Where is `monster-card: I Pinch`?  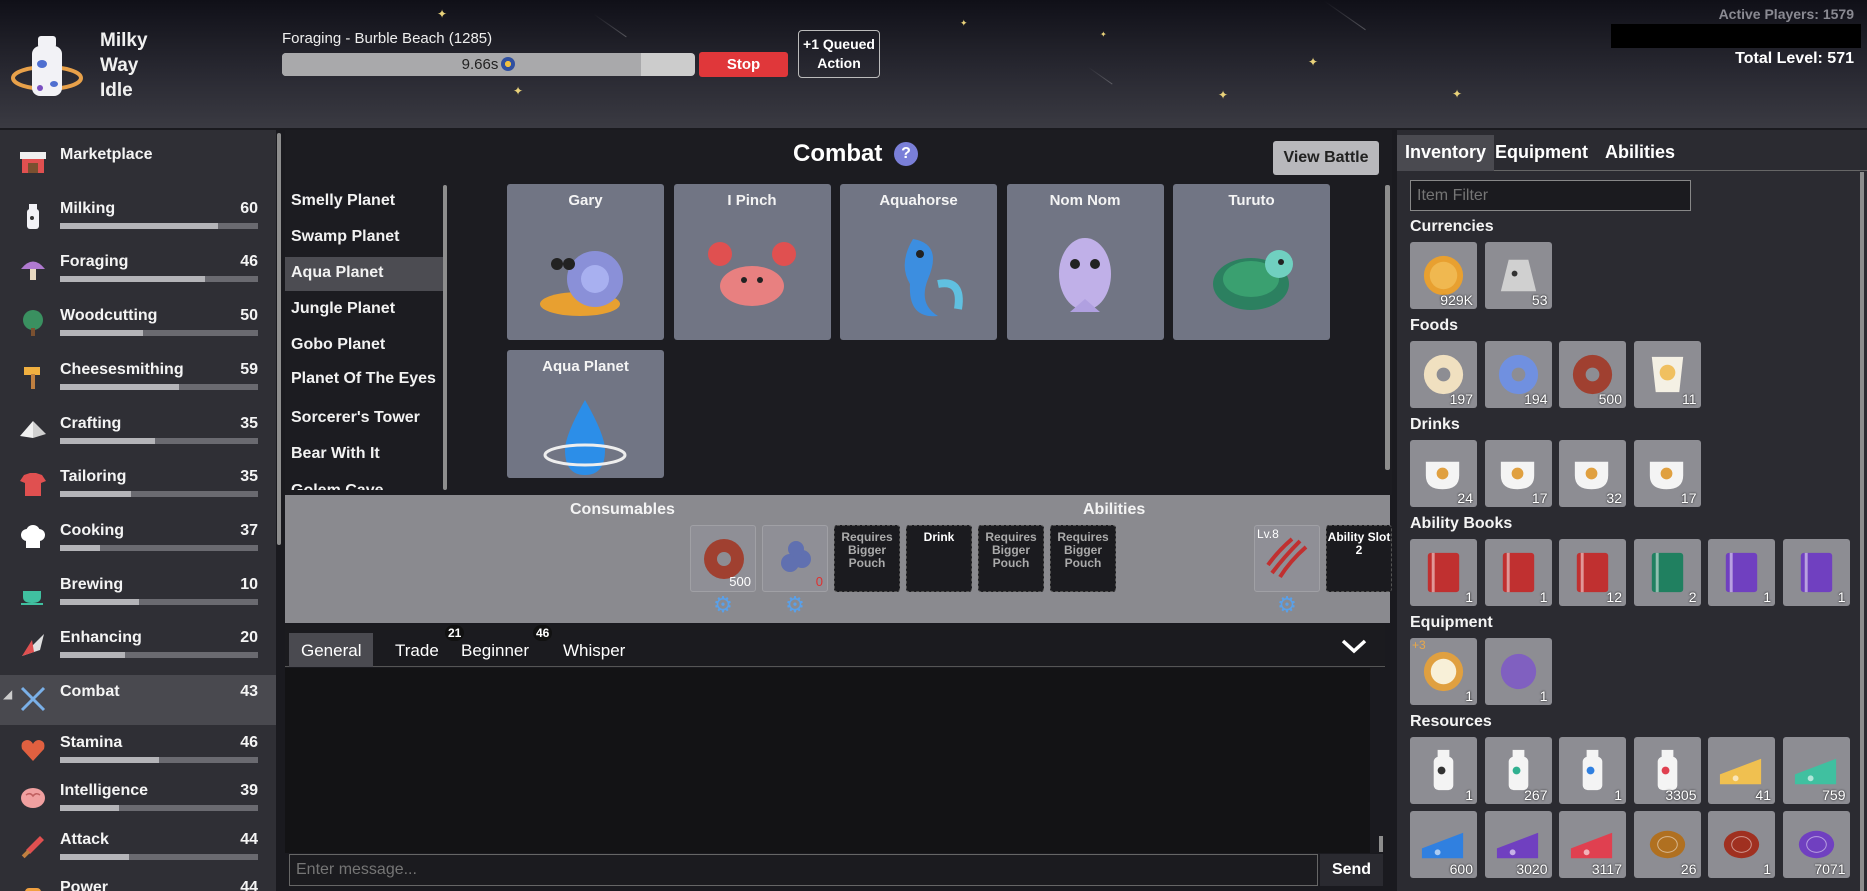 monster-card: I Pinch is located at coordinates (752, 262).